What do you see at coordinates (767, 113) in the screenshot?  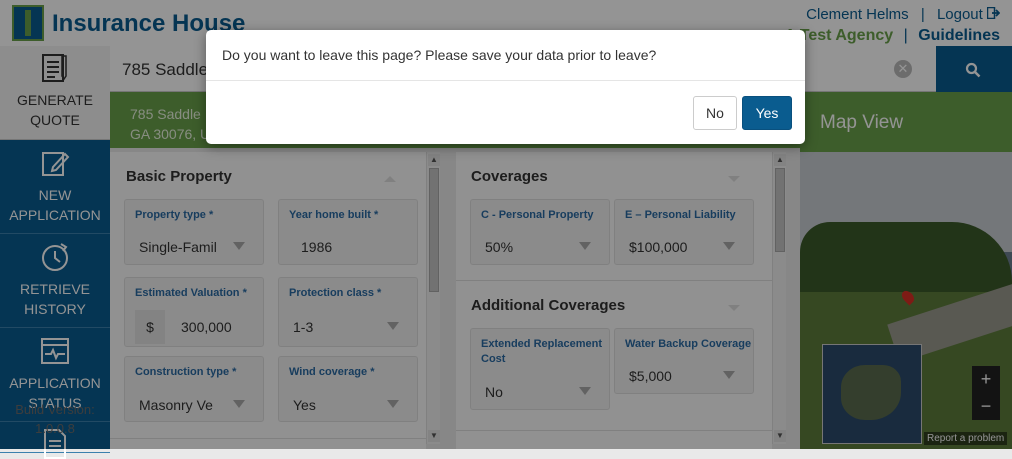 I see `yes-button: Yes` at bounding box center [767, 113].